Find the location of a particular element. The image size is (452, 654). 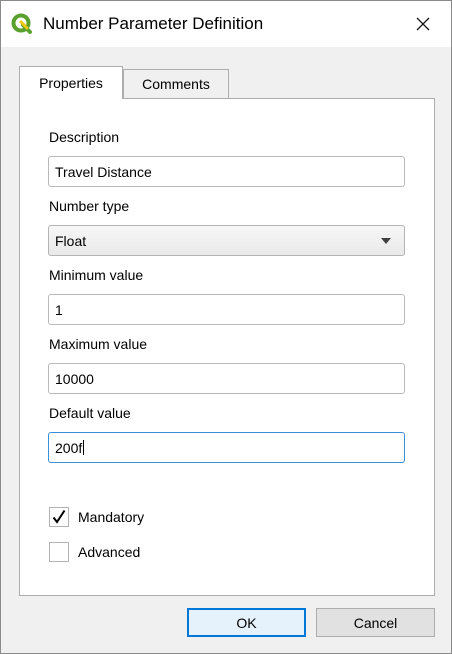

qgis-icon is located at coordinates (22, 24).